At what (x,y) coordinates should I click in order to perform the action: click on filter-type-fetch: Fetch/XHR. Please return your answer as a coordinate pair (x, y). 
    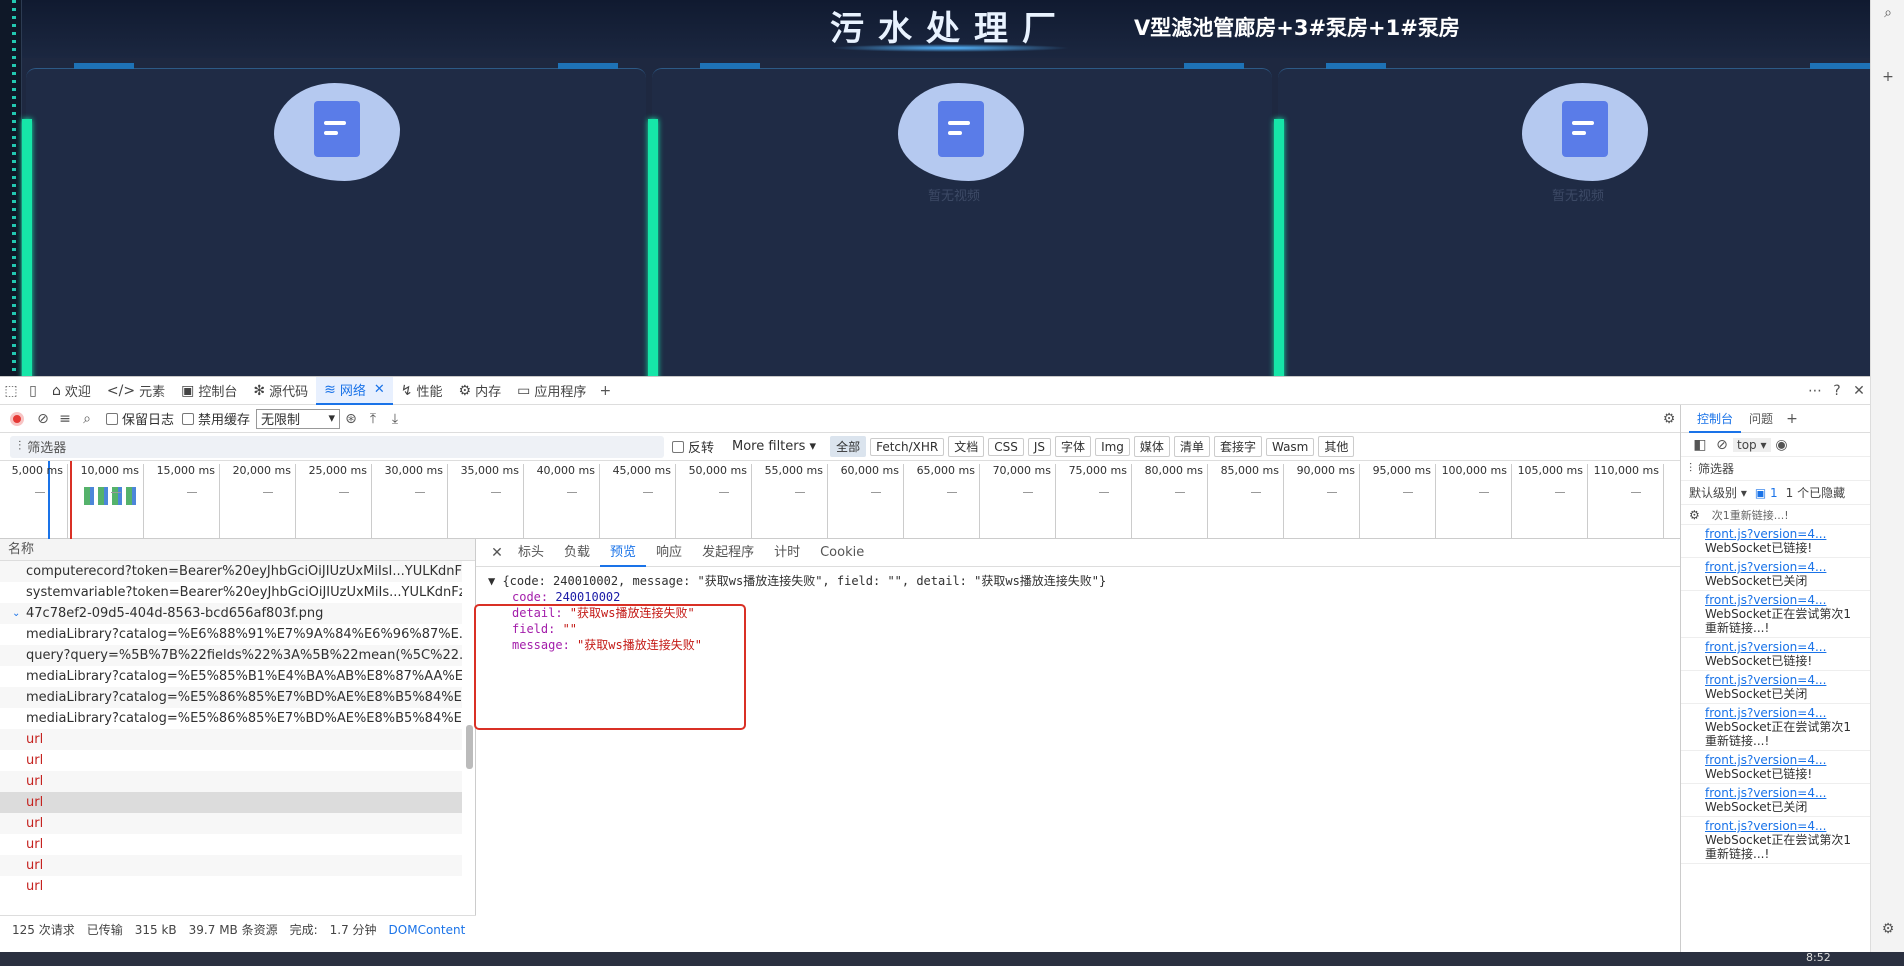
    Looking at the image, I should click on (907, 446).